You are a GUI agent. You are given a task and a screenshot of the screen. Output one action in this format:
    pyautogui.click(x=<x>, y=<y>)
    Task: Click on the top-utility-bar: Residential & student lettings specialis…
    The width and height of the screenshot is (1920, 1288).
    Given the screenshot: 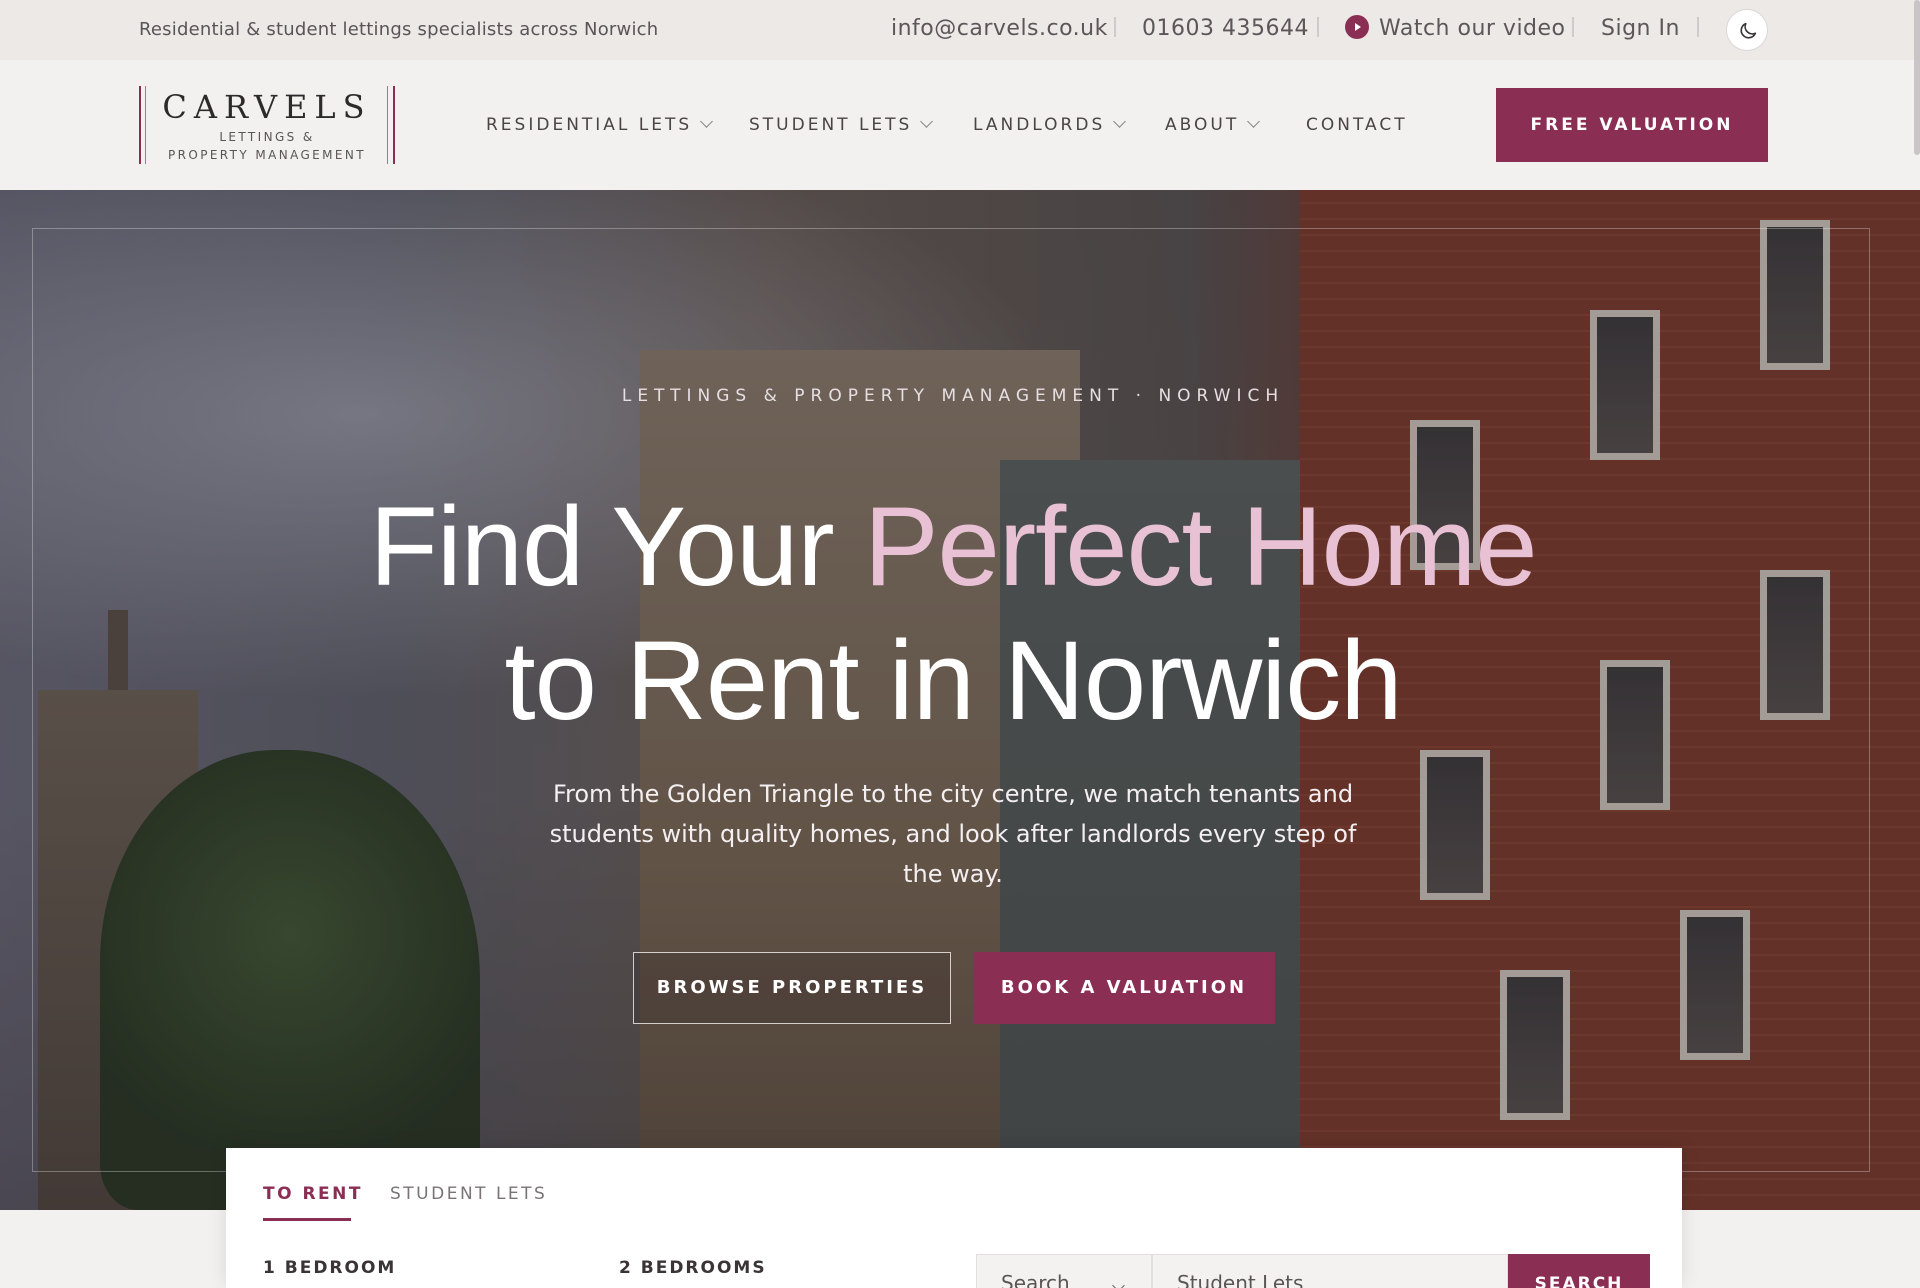 What is the action you would take?
    pyautogui.click(x=960, y=30)
    